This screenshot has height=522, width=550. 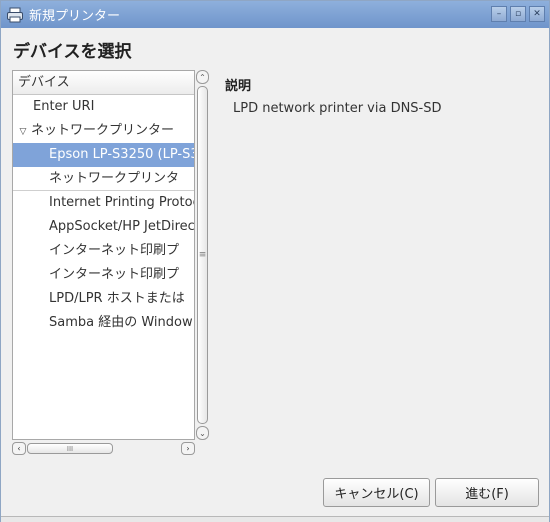 I want to click on device-item-internet-printing-1: インターネット印刷プ, so click(x=103, y=251).